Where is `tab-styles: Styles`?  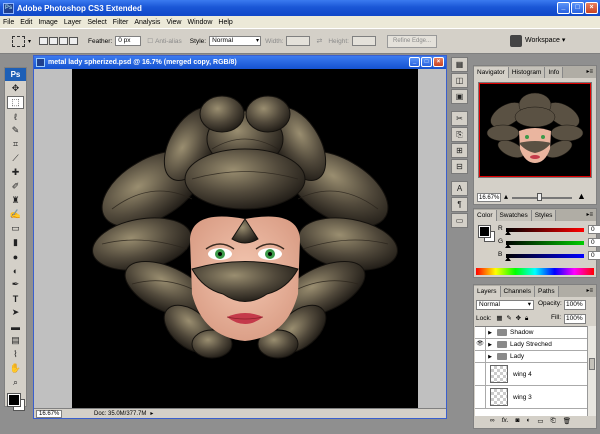
tab-styles: Styles is located at coordinates (544, 215).